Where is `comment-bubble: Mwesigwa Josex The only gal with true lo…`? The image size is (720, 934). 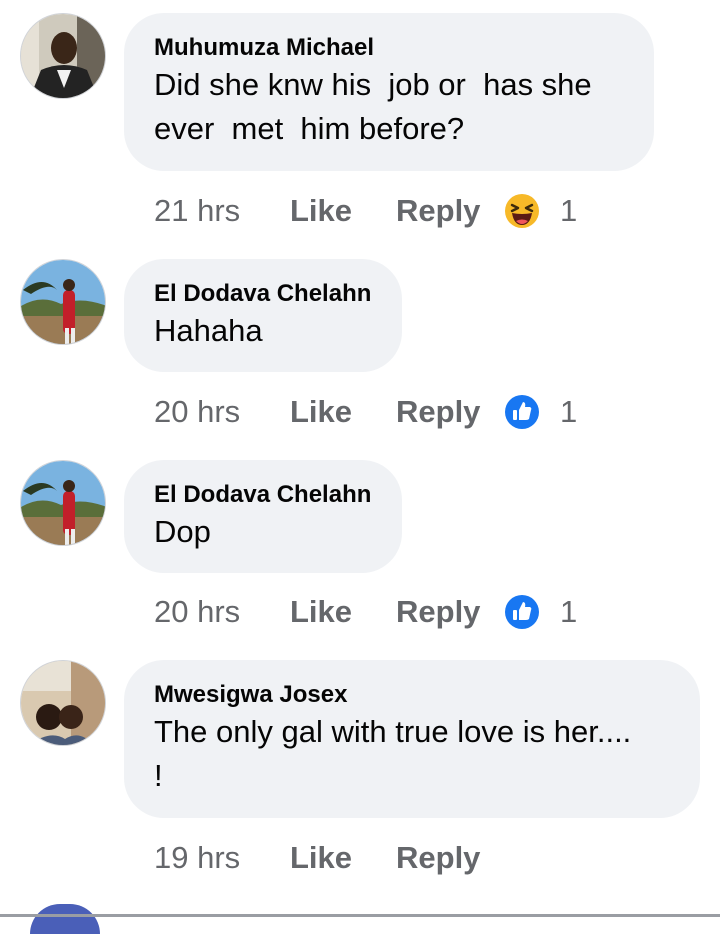 comment-bubble: Mwesigwa Josex The only gal with true lo… is located at coordinates (412, 739).